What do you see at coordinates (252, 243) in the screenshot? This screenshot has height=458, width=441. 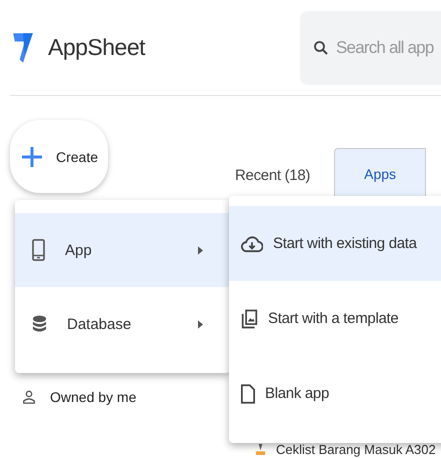 I see `cloud-download-icon` at bounding box center [252, 243].